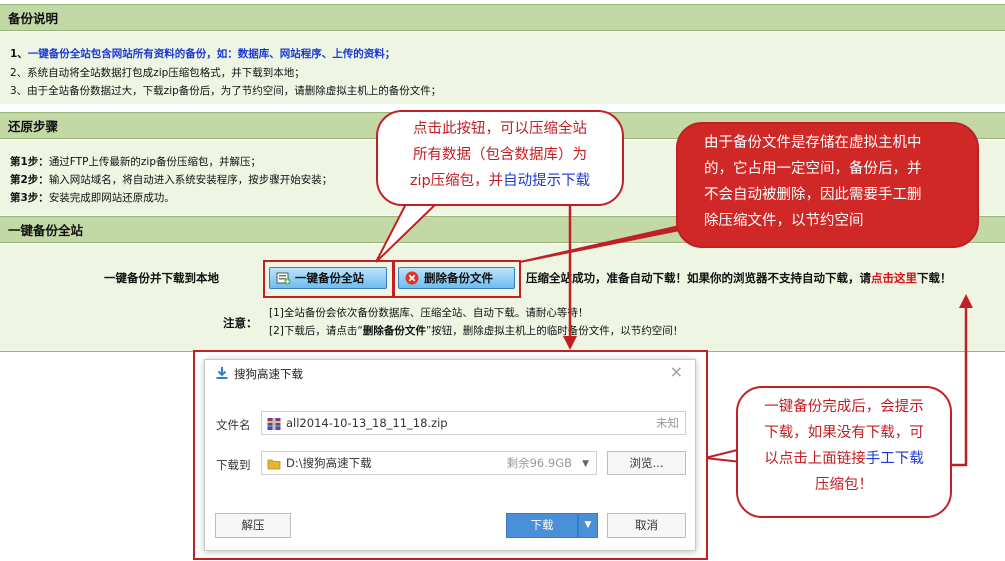  Describe the element at coordinates (274, 427) in the screenshot. I see `zip-file-icon` at that location.